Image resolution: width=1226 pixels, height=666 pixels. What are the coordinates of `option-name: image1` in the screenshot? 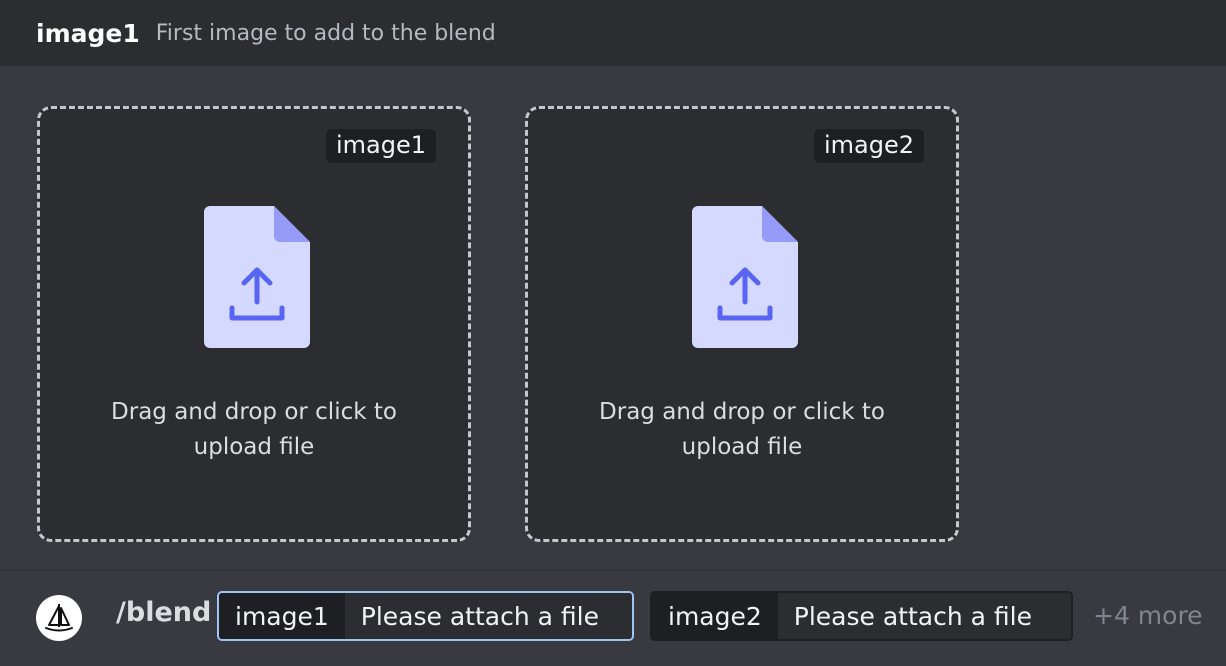 It's located at (88, 33).